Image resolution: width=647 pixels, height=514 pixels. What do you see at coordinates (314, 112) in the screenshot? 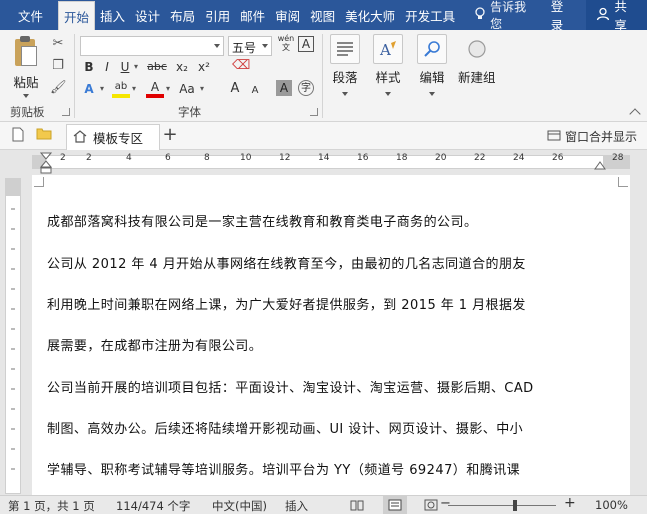
I see `font-launcher-icon` at bounding box center [314, 112].